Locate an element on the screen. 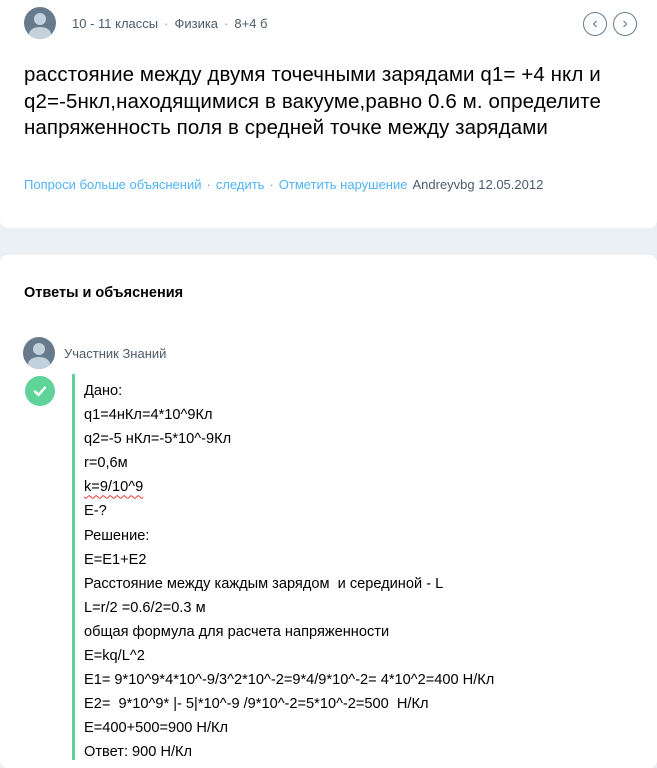 The height and width of the screenshot is (768, 657). spellcheck-underlined-text: k=9/10^9 is located at coordinates (114, 487).